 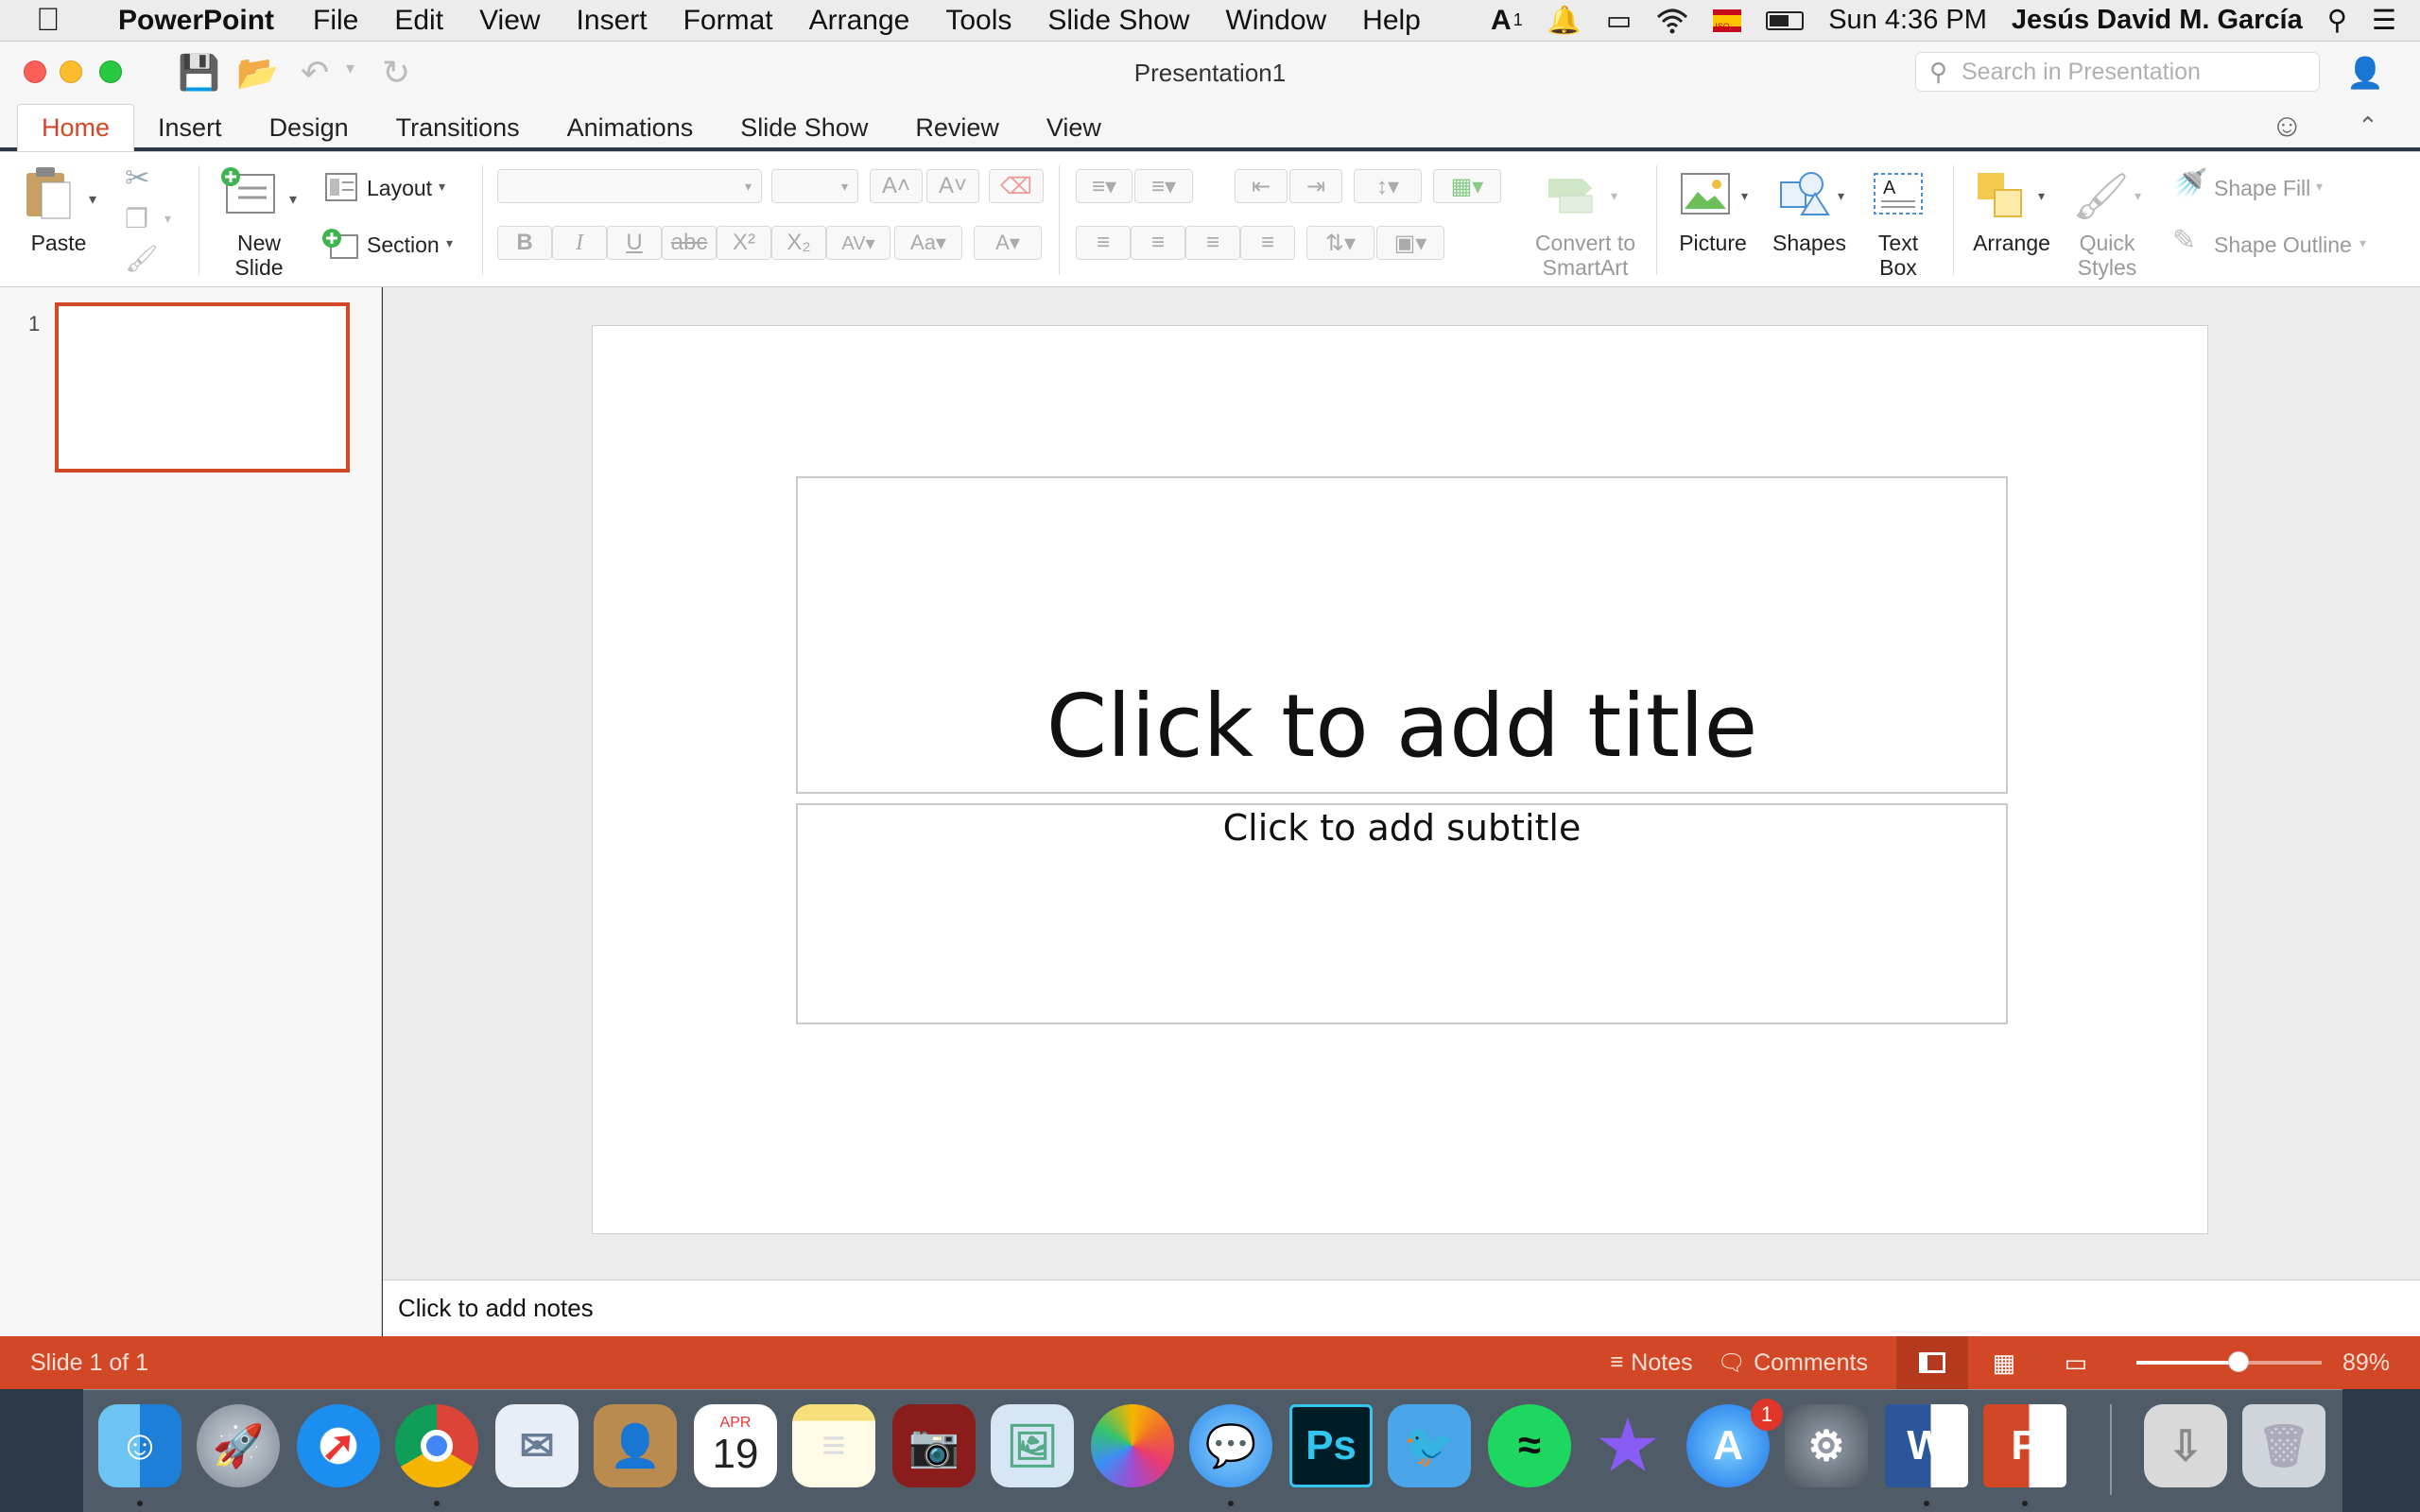 What do you see at coordinates (537, 1445) in the screenshot?
I see `dock-mail-icon: ✉` at bounding box center [537, 1445].